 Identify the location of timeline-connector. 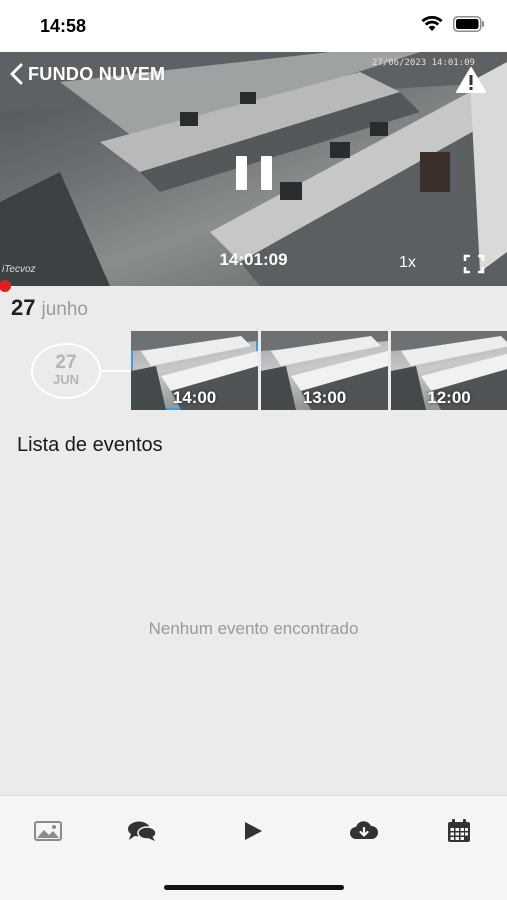
(116, 371).